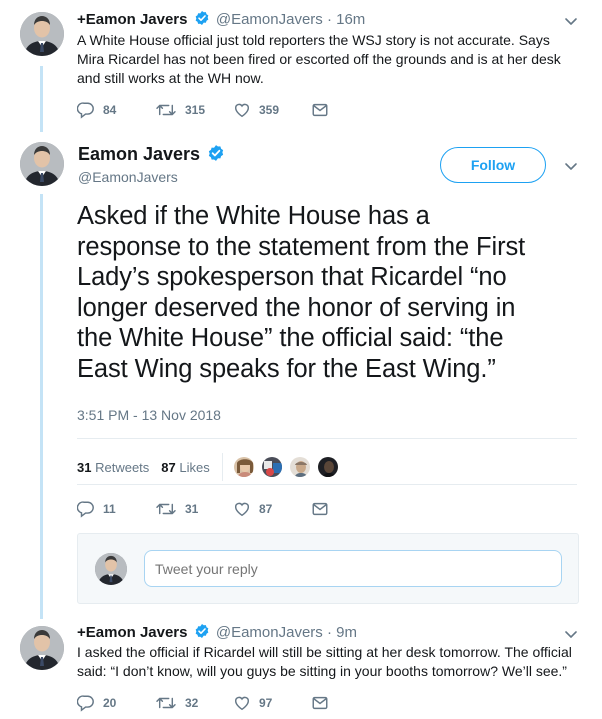 The image size is (602, 719). I want to click on tweet-text-line: Asked if the White House has a, so click(253, 216).